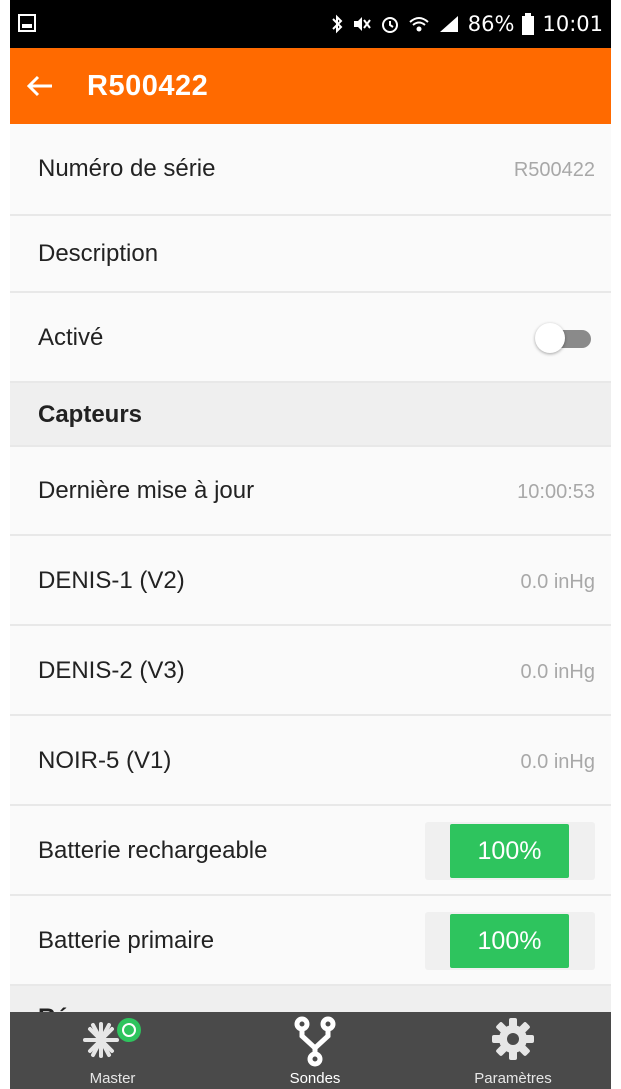 Image resolution: width=621 pixels, height=1089 pixels. I want to click on nav-label: Paramètres, so click(513, 1078).